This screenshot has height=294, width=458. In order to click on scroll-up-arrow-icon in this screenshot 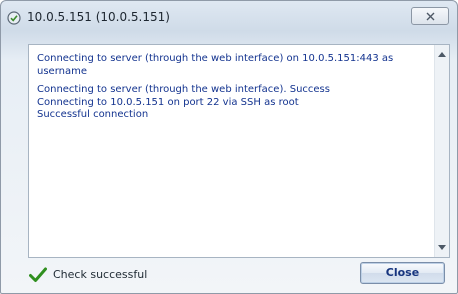, I will do `click(442, 54)`.